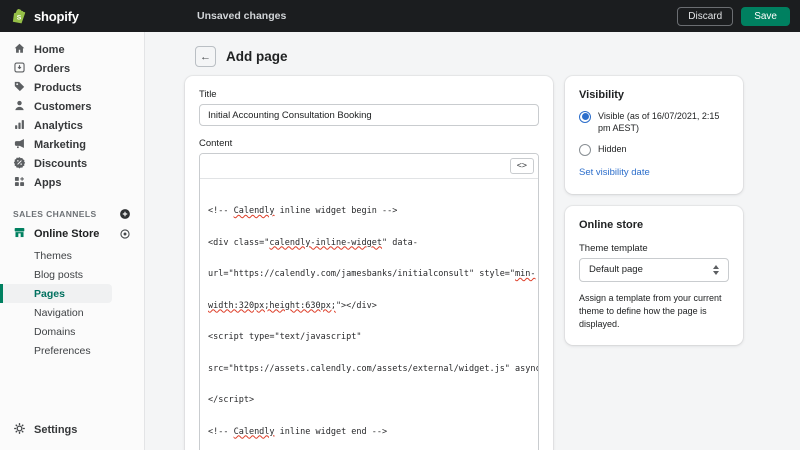 The width and height of the screenshot is (800, 450). I want to click on shopify-wordmark: shopify, so click(56, 16).